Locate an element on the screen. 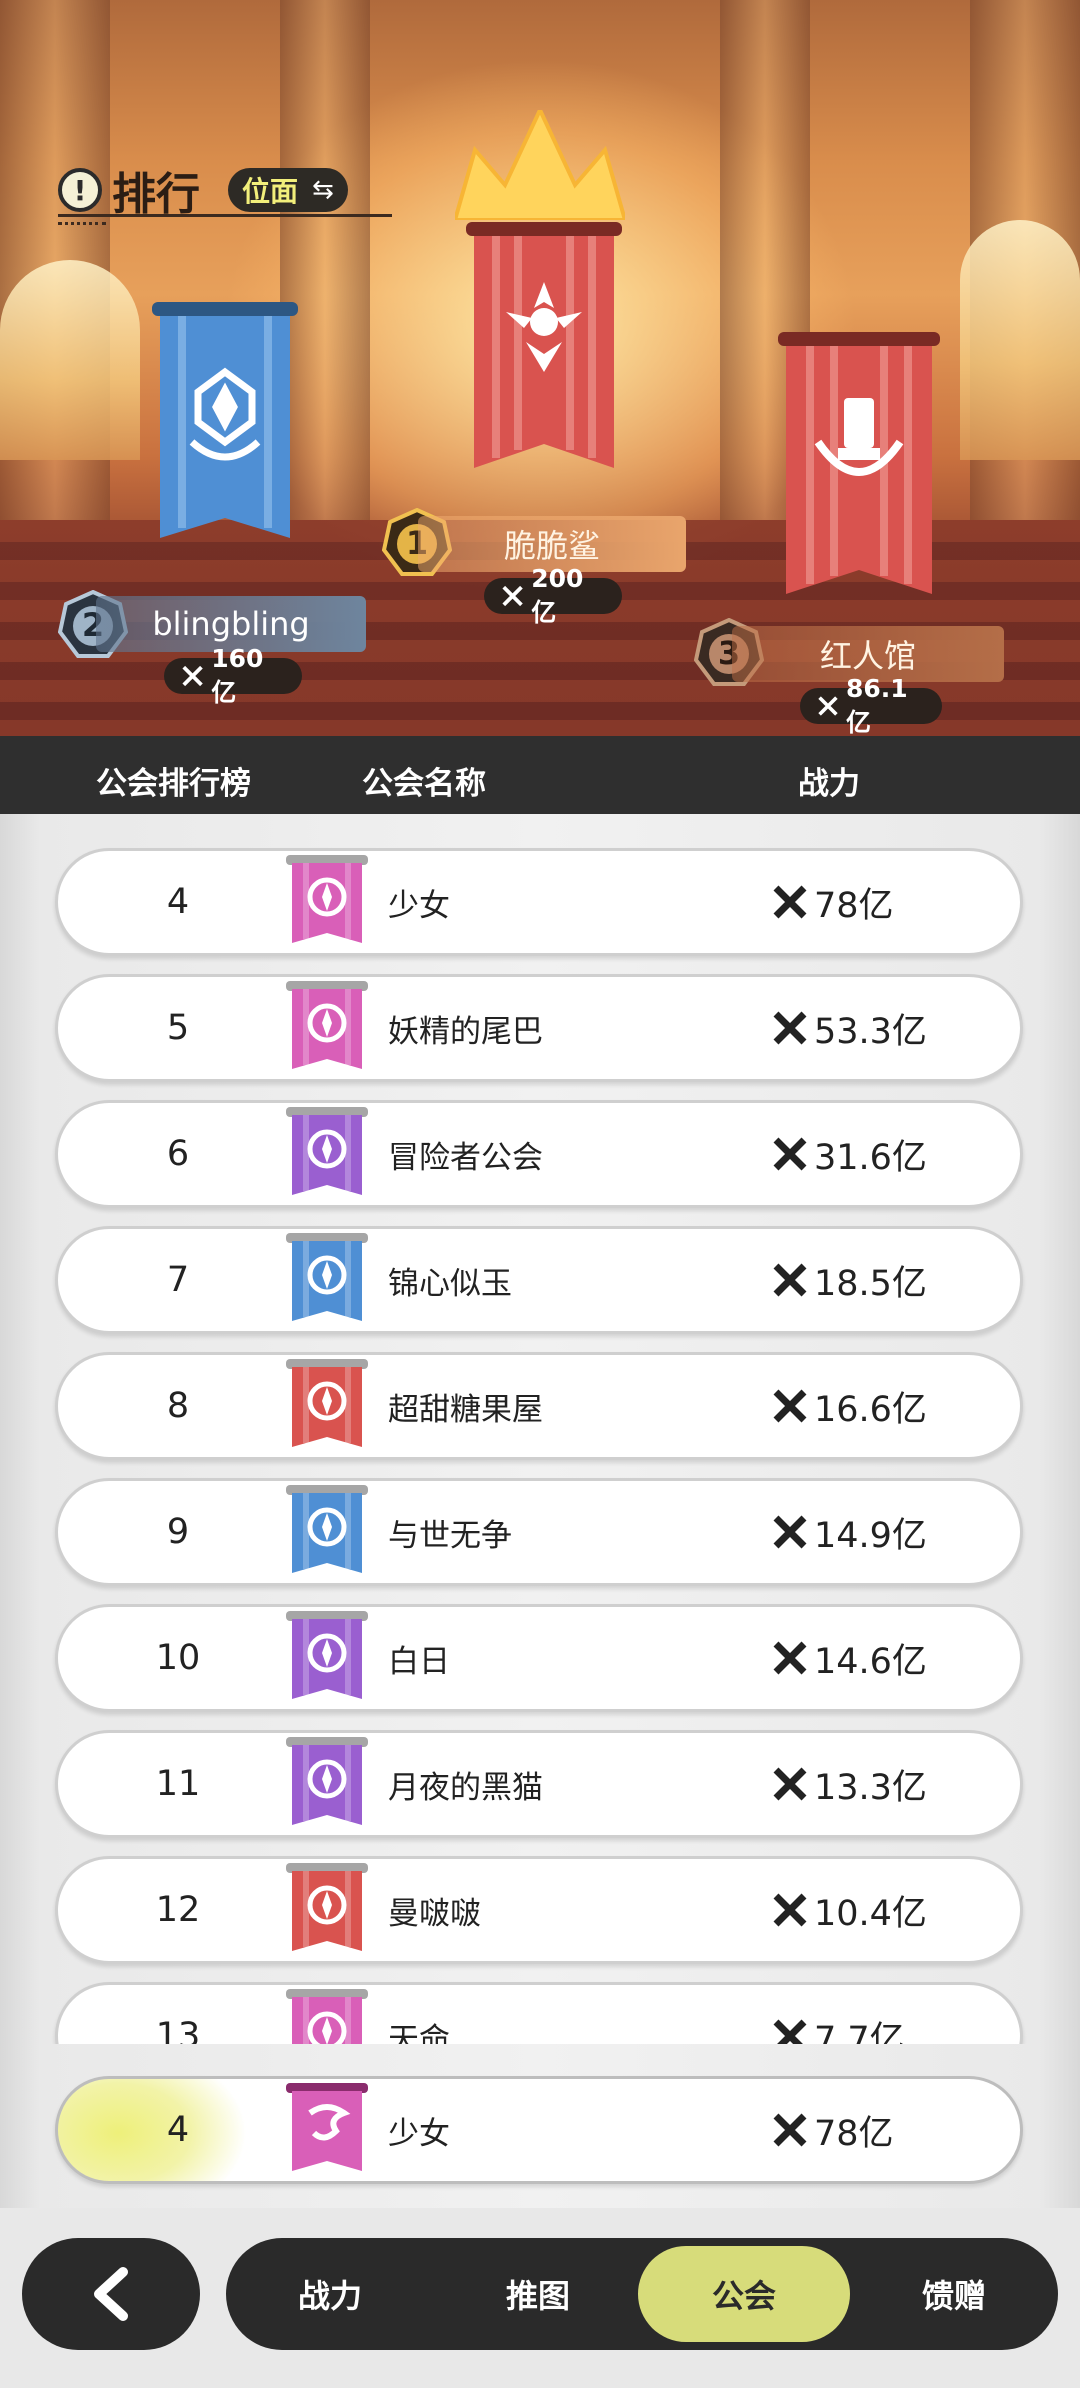  tab-power: 战力 is located at coordinates (330, 2294).